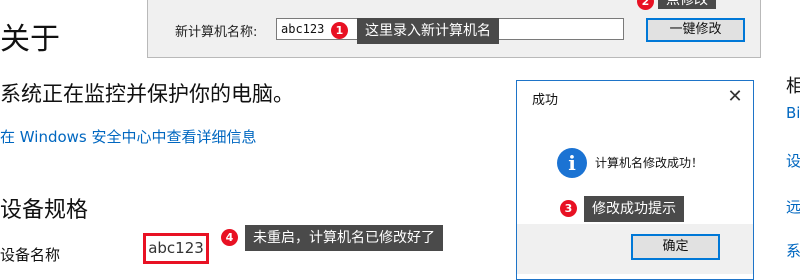 Image resolution: width=800 pixels, height=280 pixels. I want to click on close-icon: ✕, so click(735, 97).